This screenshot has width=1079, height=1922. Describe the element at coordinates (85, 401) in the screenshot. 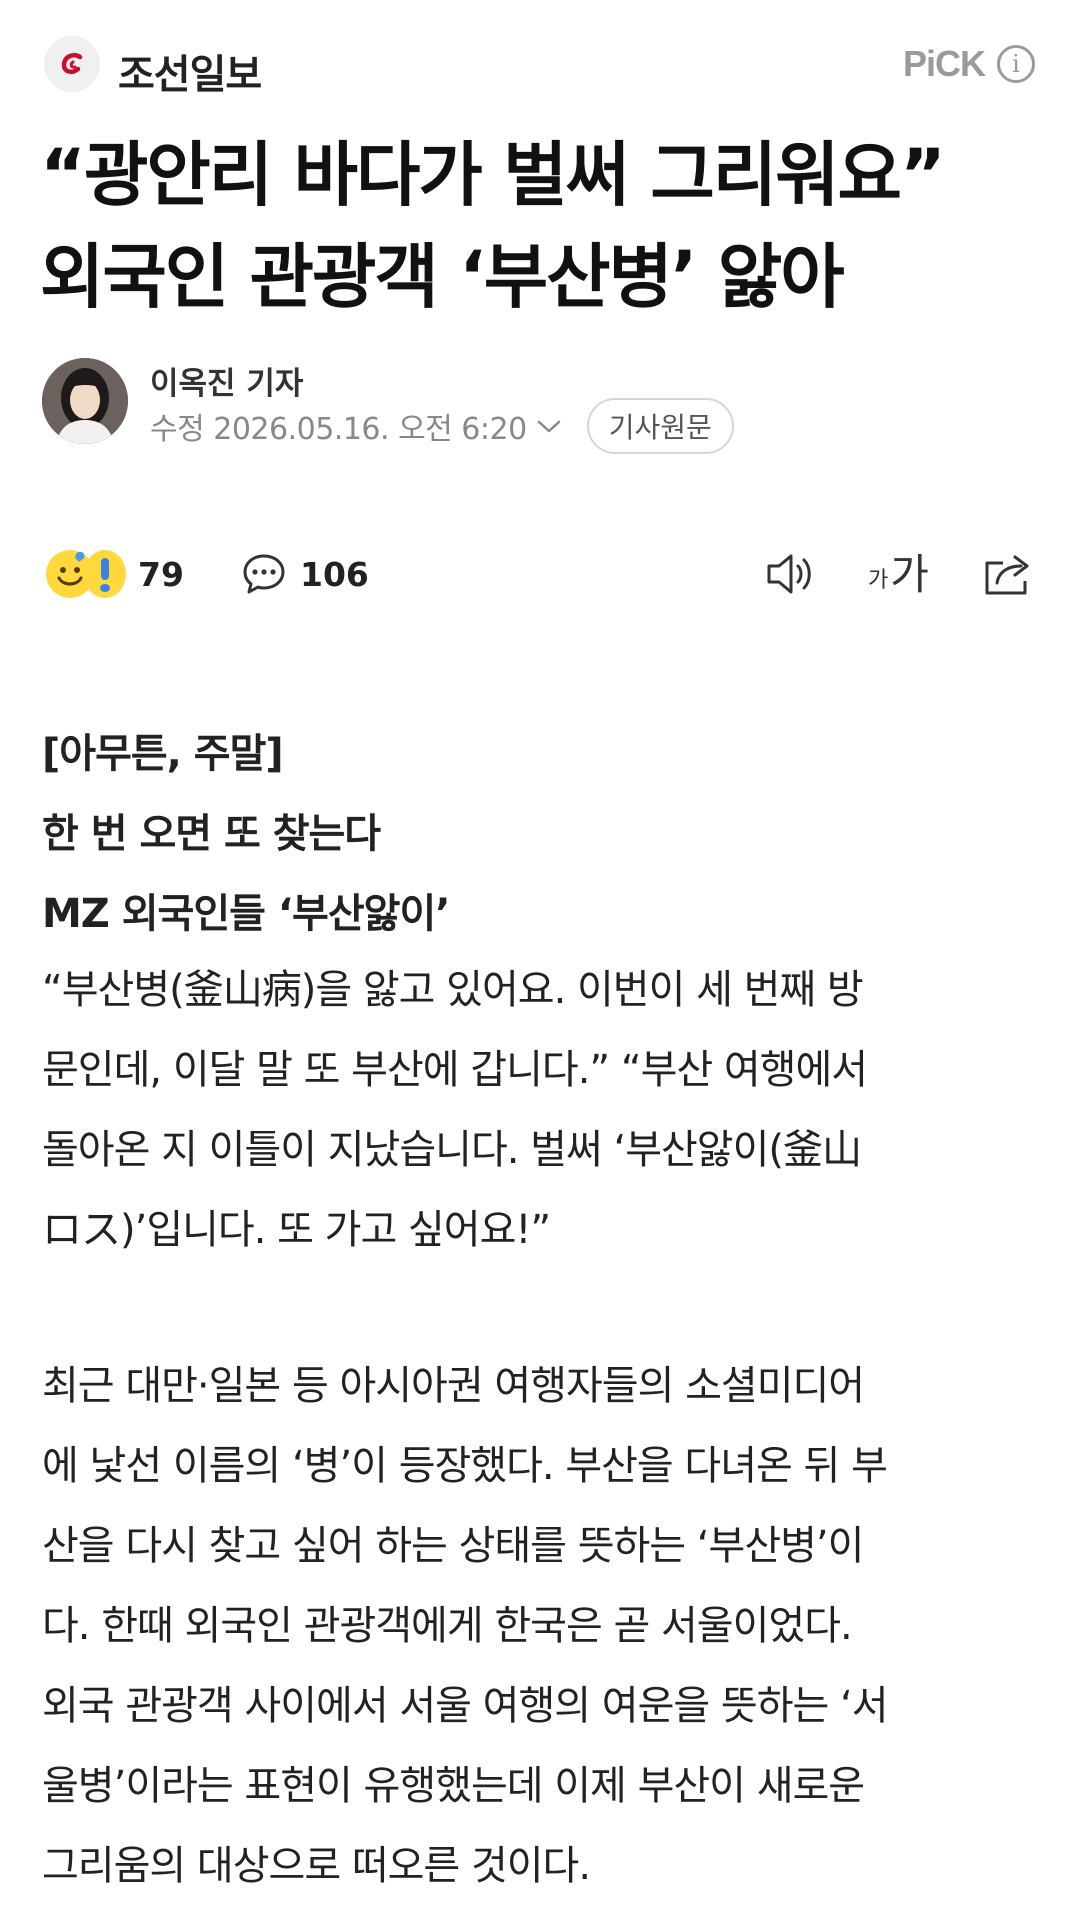

I see `reporter-avatar` at that location.